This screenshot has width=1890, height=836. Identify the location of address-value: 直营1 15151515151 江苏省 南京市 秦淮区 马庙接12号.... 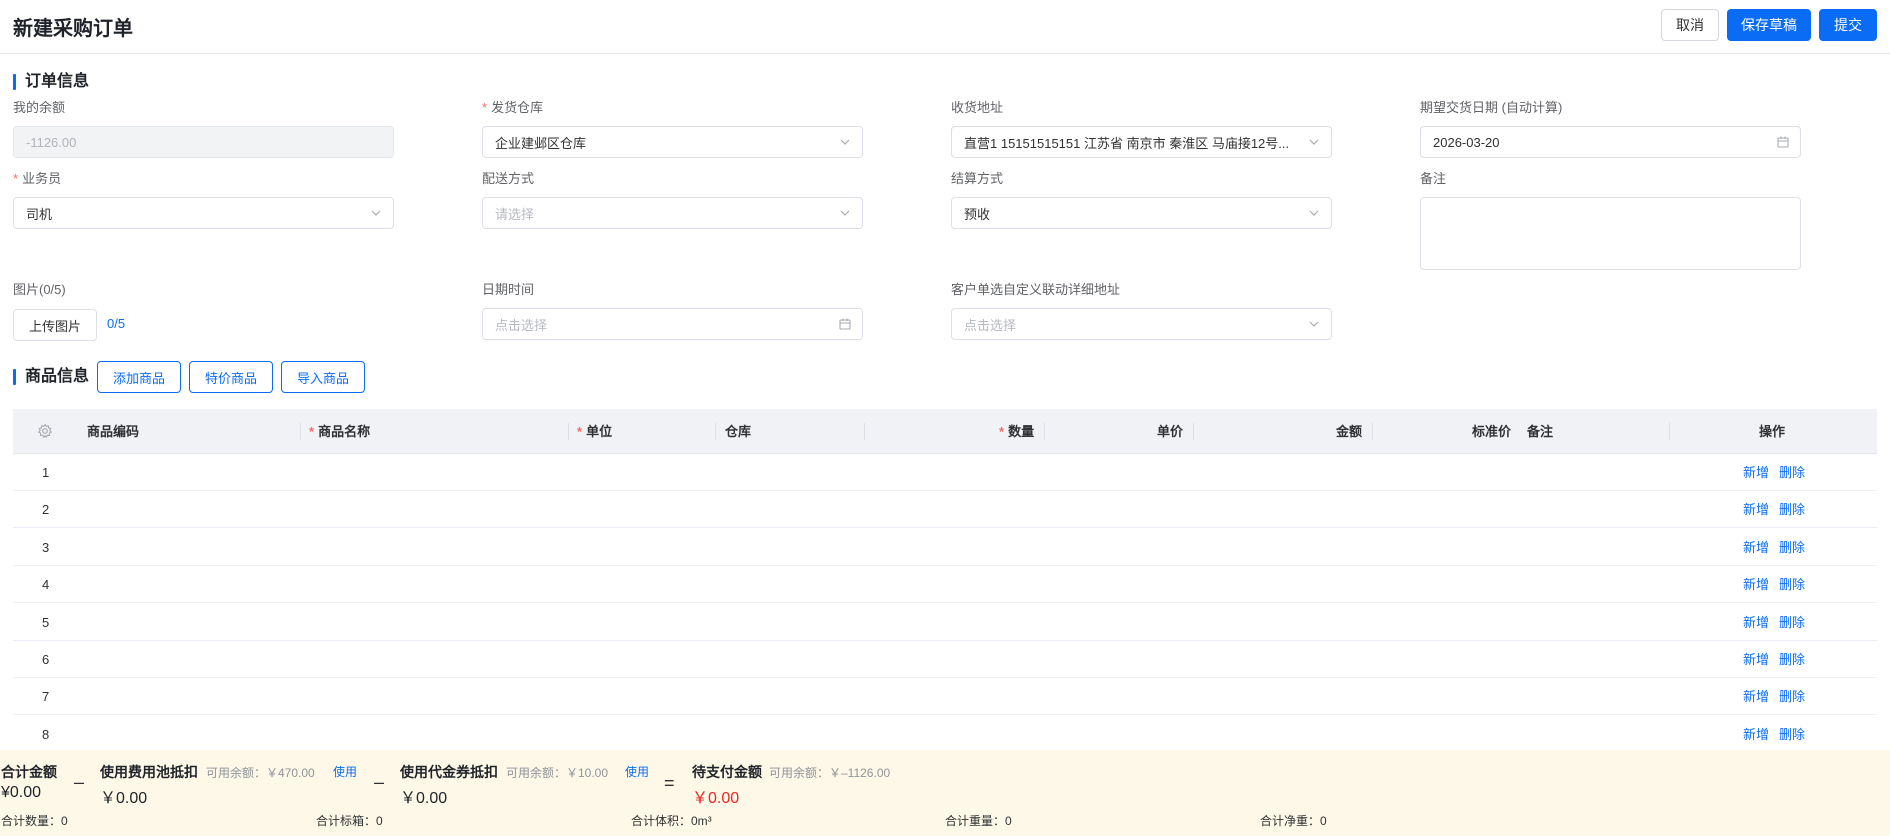
(1127, 143).